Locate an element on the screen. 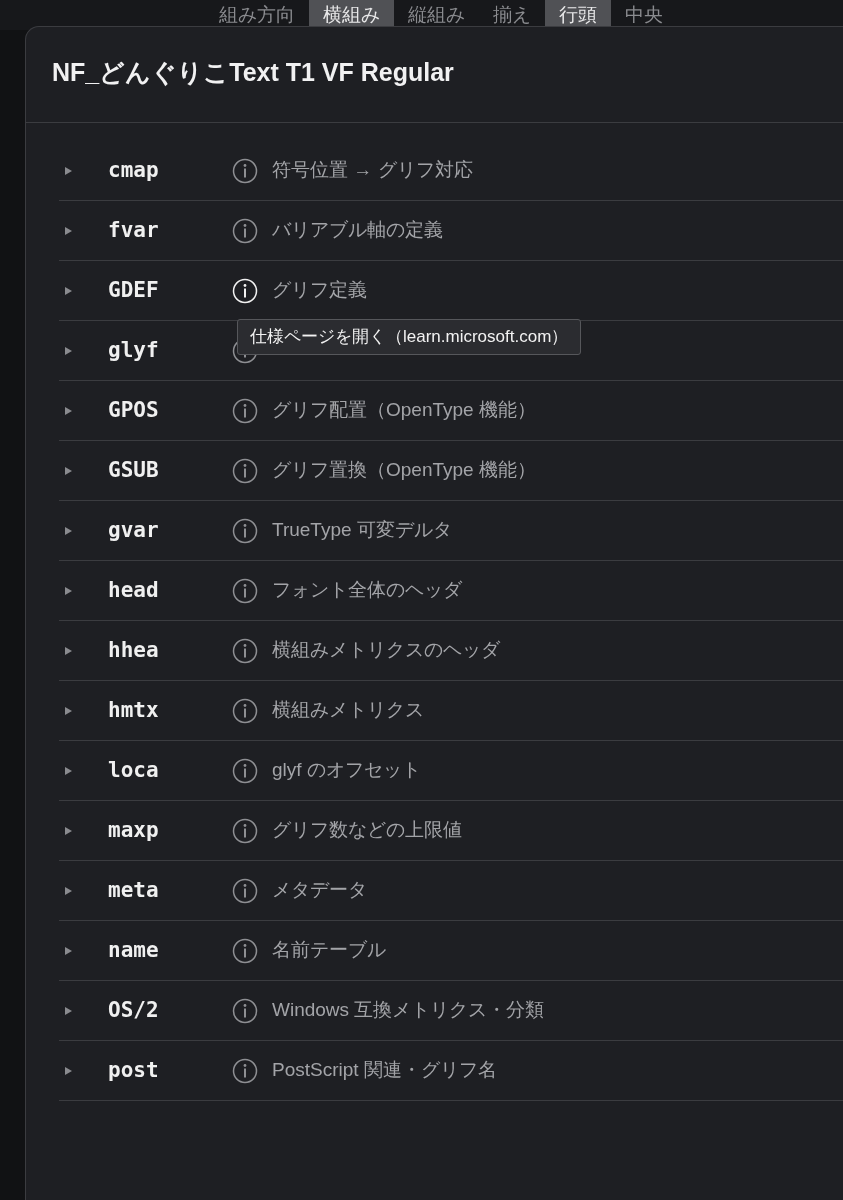 The height and width of the screenshot is (1200, 843). table-description: グリフ配置（OpenType 機能） is located at coordinates (404, 410).